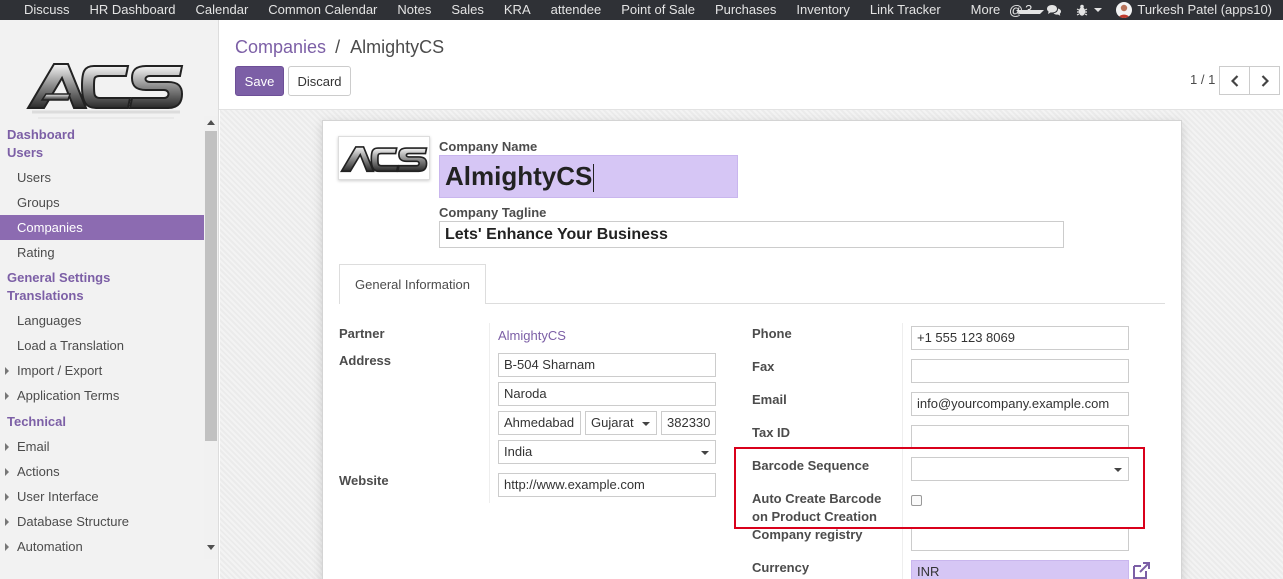  What do you see at coordinates (102, 252) in the screenshot?
I see `sidebar-item-rating: Rating` at bounding box center [102, 252].